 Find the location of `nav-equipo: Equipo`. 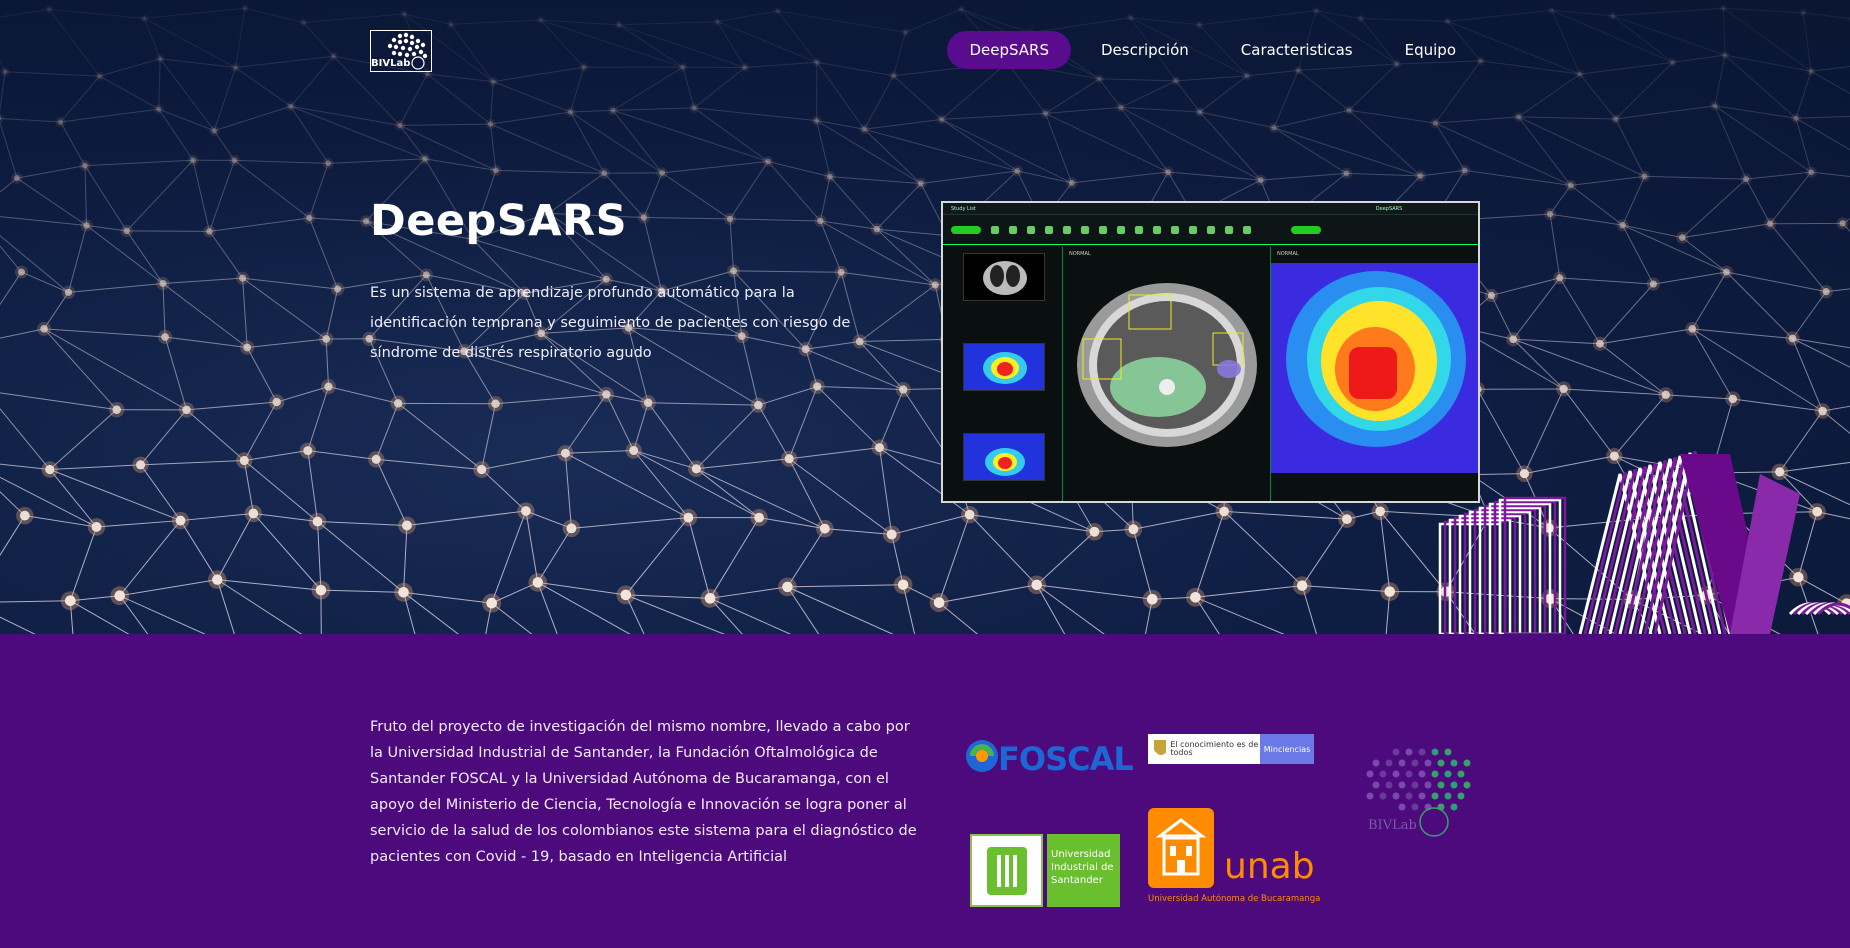

nav-equipo: Equipo is located at coordinates (1430, 50).